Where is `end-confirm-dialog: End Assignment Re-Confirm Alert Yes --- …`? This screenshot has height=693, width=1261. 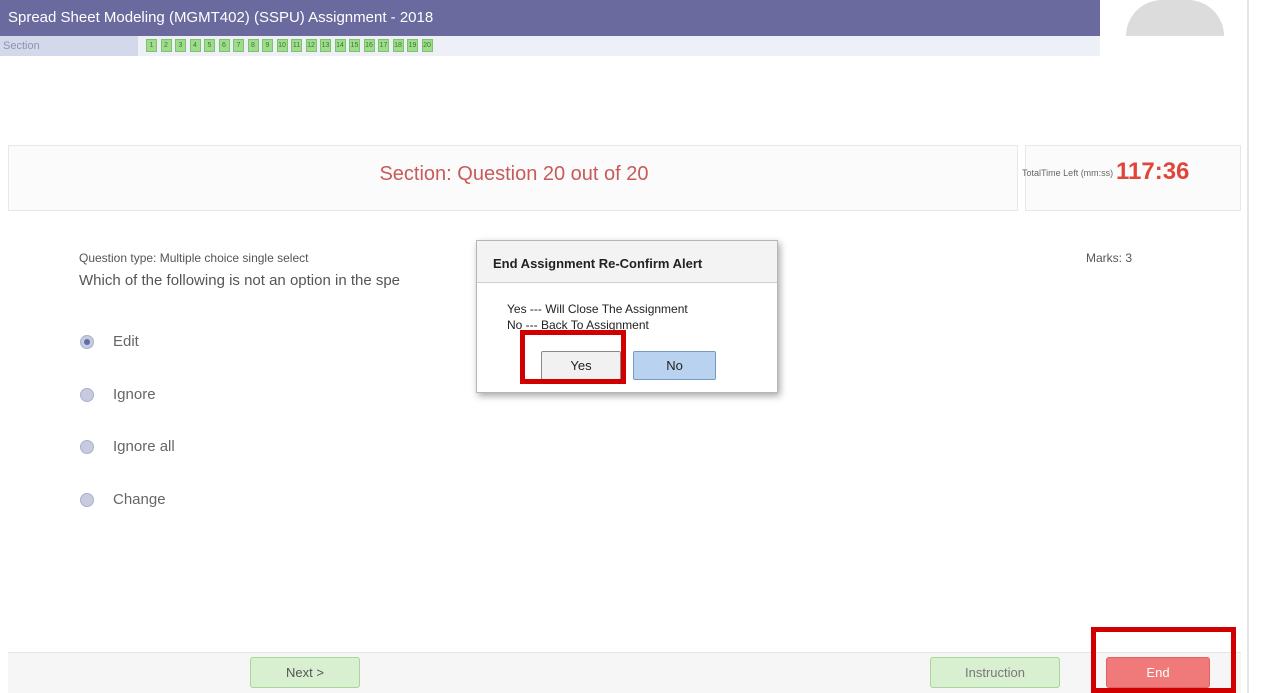 end-confirm-dialog: End Assignment Re-Confirm Alert Yes --- … is located at coordinates (627, 316).